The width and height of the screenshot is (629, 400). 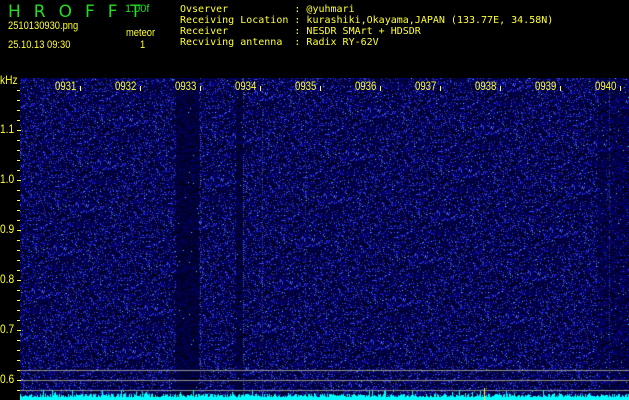 I want to click on info-label: Recviving antenna, so click(x=237, y=42).